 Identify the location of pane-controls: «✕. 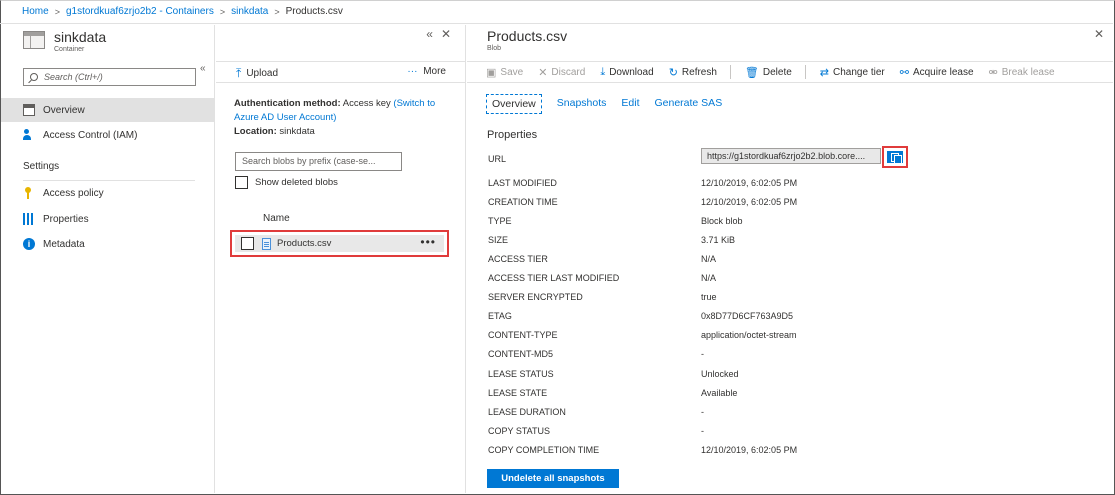
(442, 34).